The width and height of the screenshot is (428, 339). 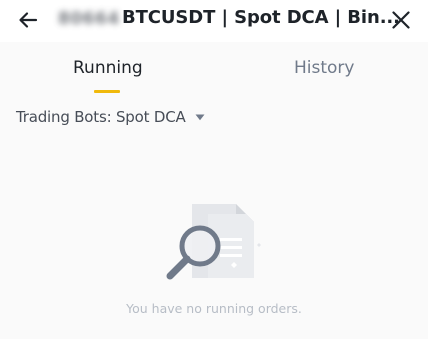 I want to click on bot-type-filter: Trading Bots: Spot DCA, so click(x=110, y=117).